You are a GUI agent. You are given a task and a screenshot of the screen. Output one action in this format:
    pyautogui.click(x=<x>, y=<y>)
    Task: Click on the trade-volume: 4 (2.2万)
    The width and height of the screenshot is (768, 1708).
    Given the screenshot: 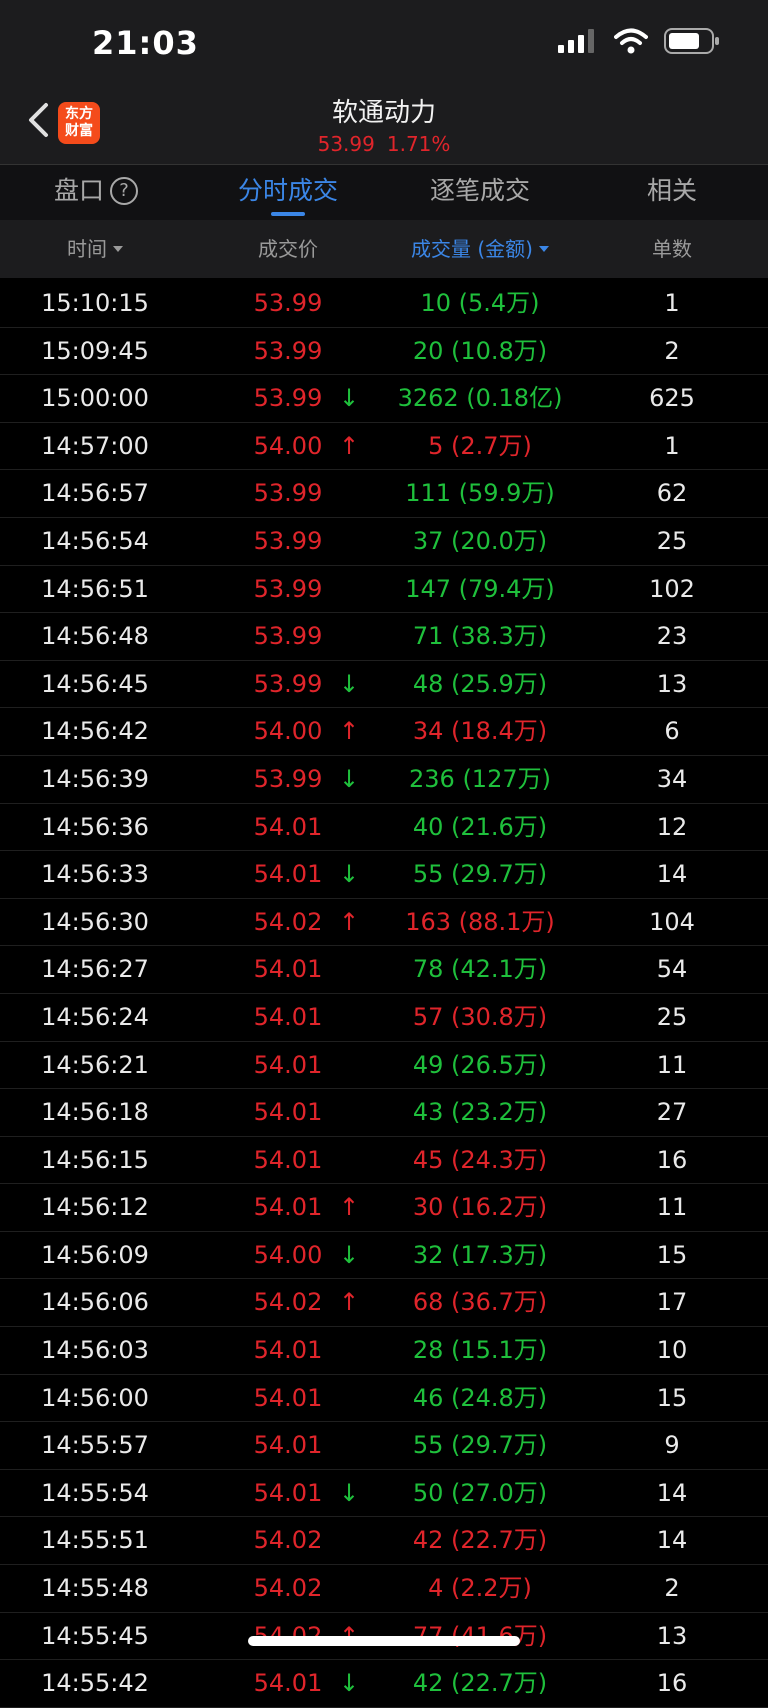 What is the action you would take?
    pyautogui.click(x=480, y=1588)
    